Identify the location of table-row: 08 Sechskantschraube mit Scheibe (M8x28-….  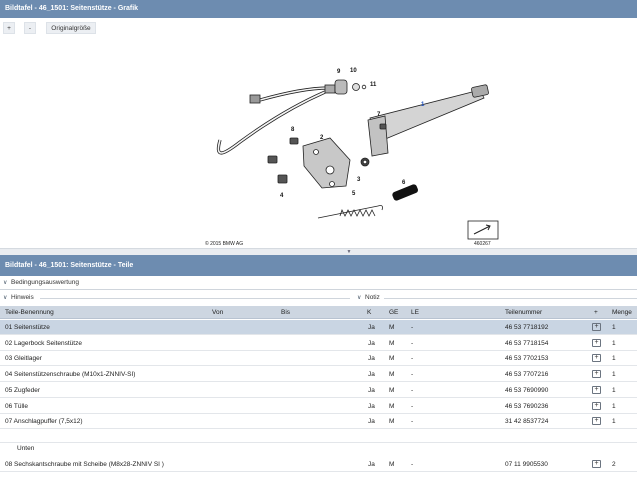
(318, 464).